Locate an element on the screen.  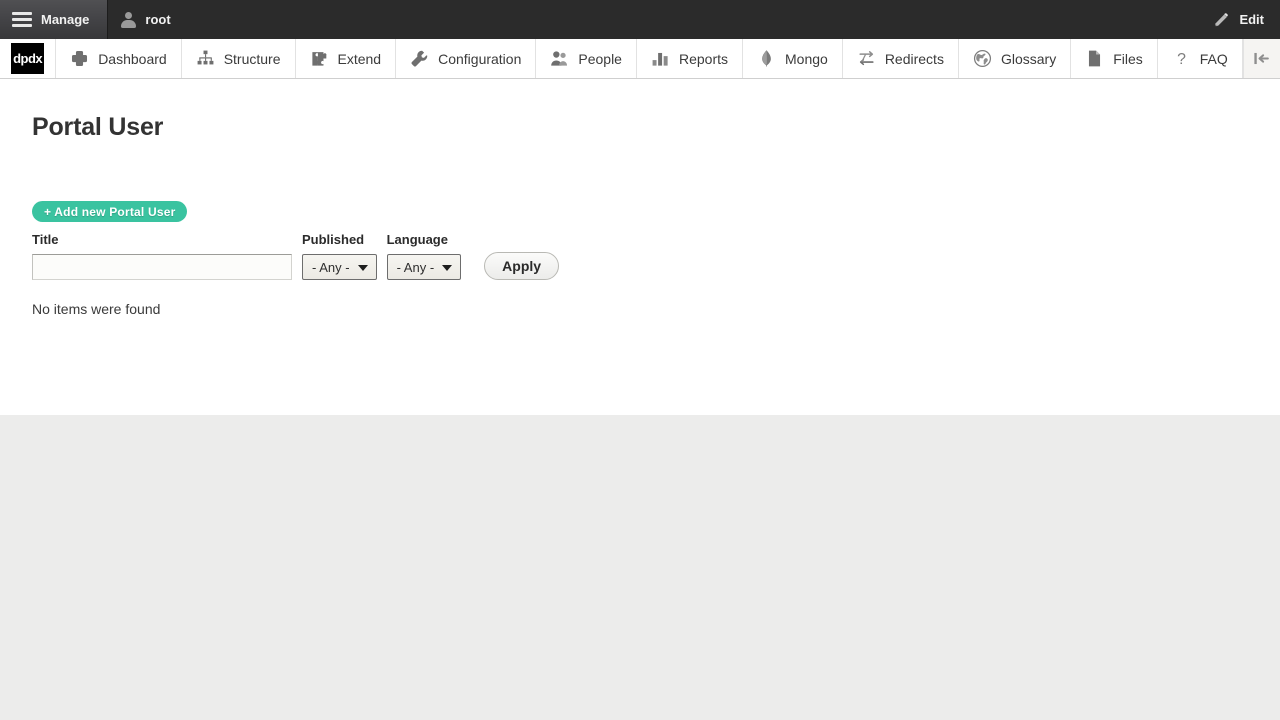
language-filter-label: Language is located at coordinates (417, 239).